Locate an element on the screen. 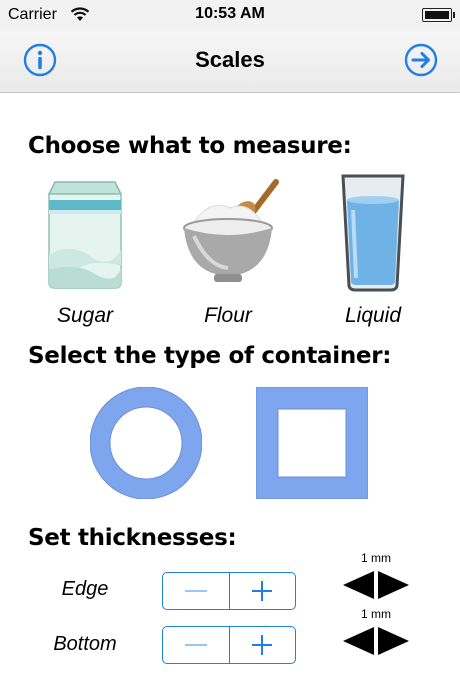  thickness-heading: Set thicknesses: is located at coordinates (132, 538).